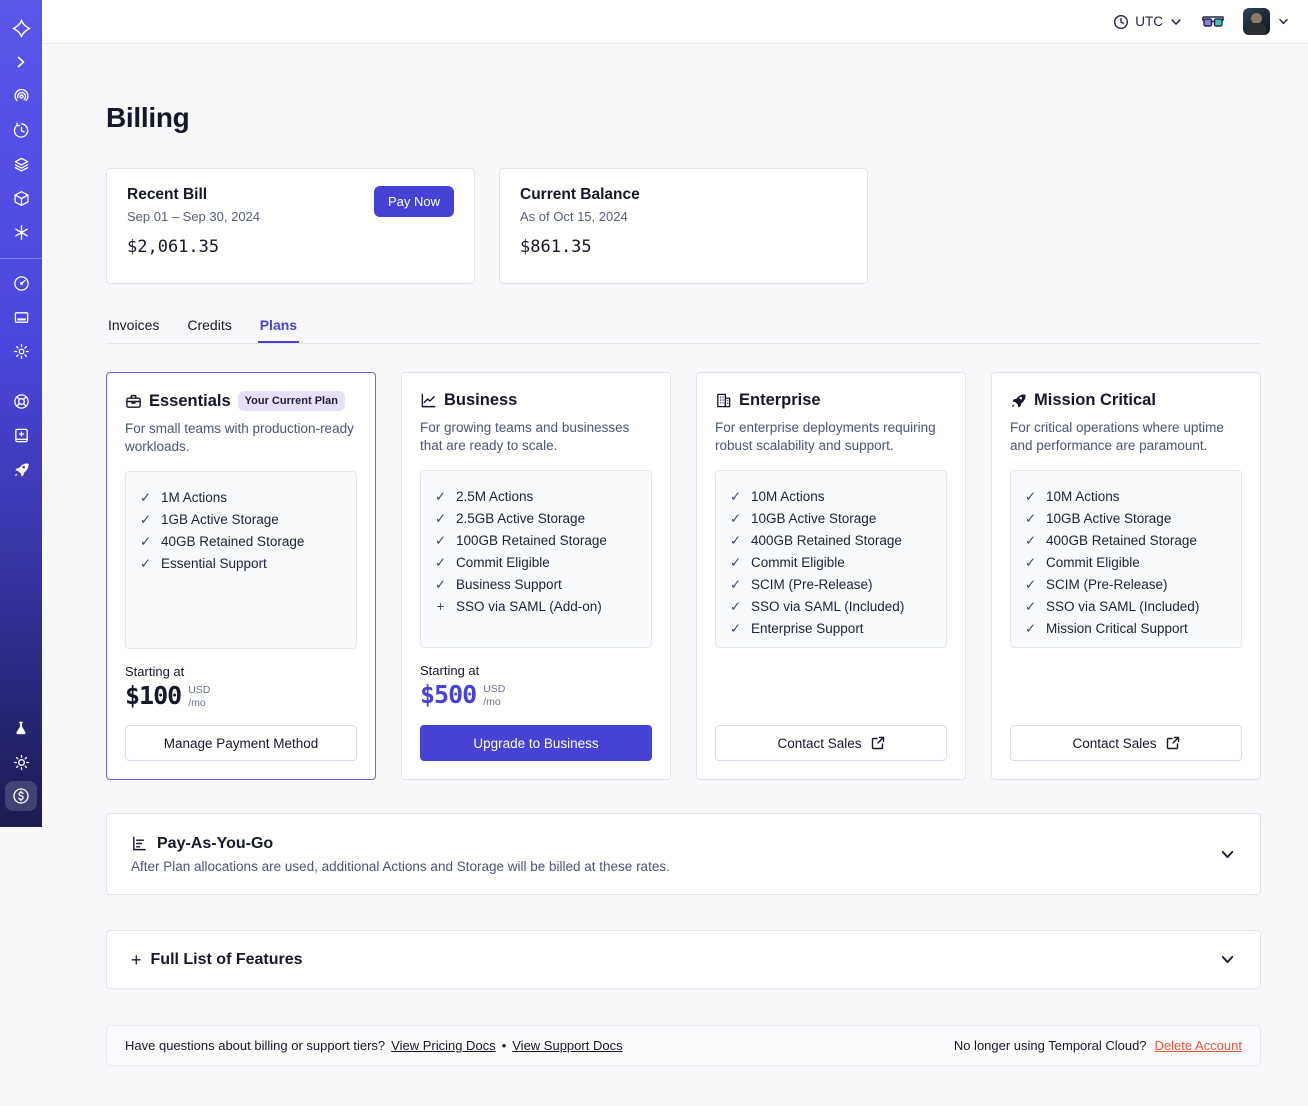  What do you see at coordinates (450, 670) in the screenshot?
I see `starting-at-label: Starting at` at bounding box center [450, 670].